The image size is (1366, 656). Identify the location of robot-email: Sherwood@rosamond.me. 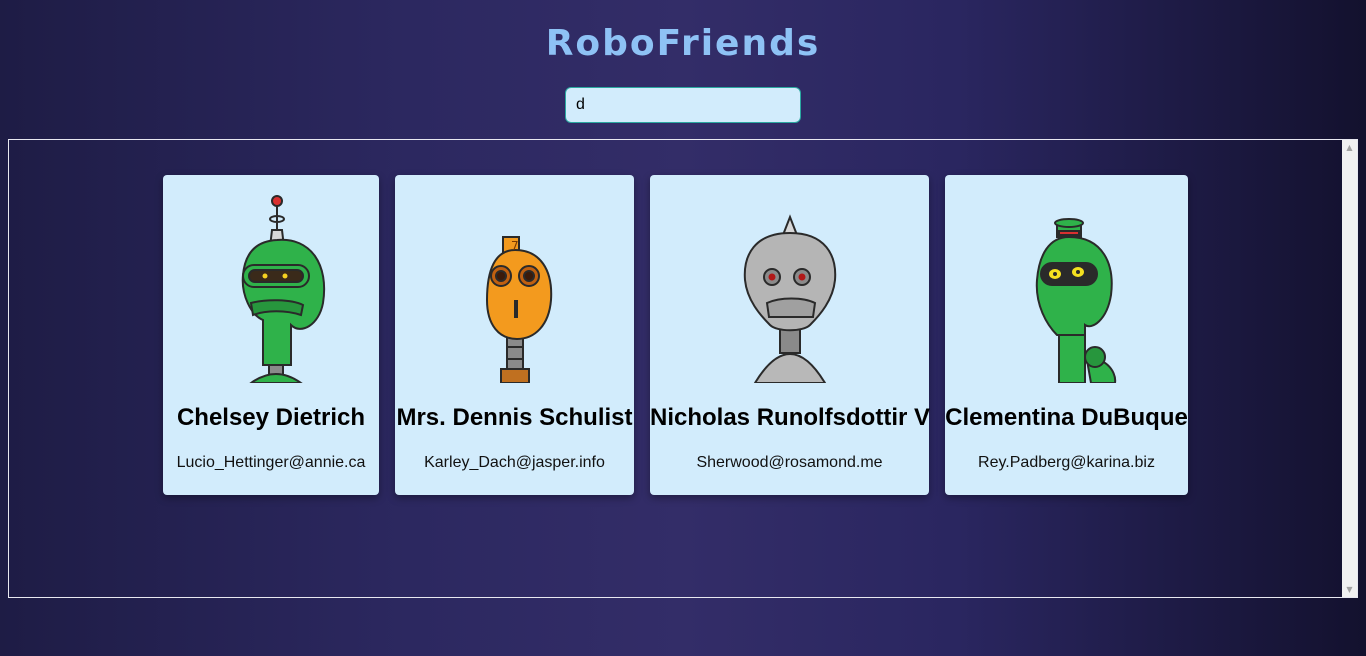
(789, 462).